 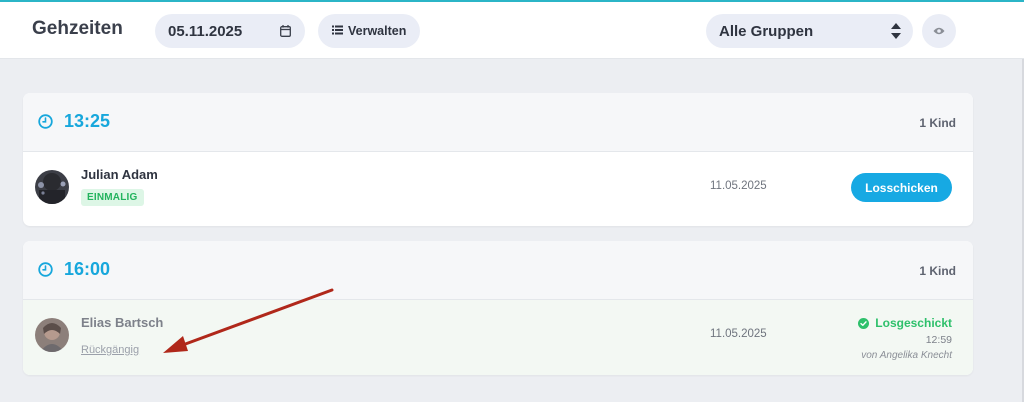 I want to click on group-time: 16:00, so click(x=87, y=269).